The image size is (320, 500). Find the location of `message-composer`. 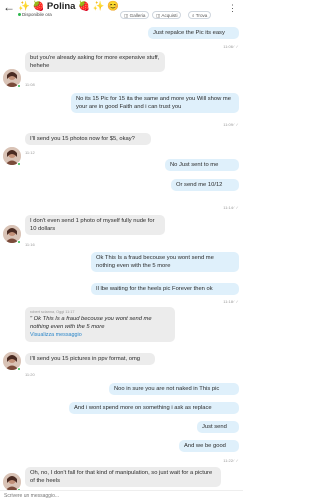

message-composer is located at coordinates (121, 495).